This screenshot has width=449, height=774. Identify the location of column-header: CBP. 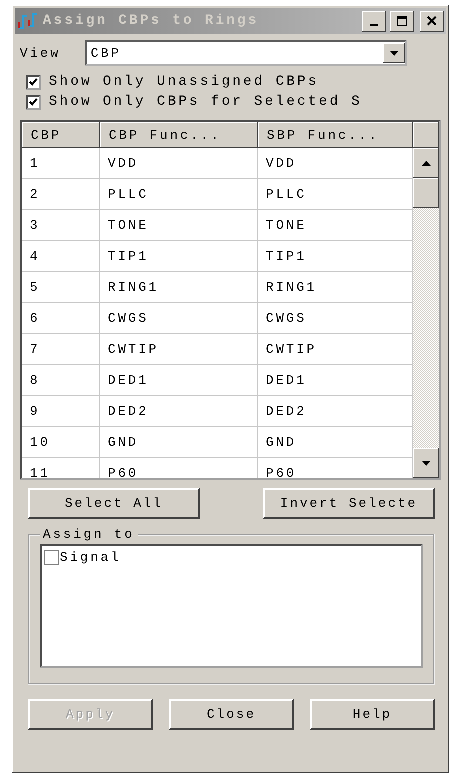
(61, 135).